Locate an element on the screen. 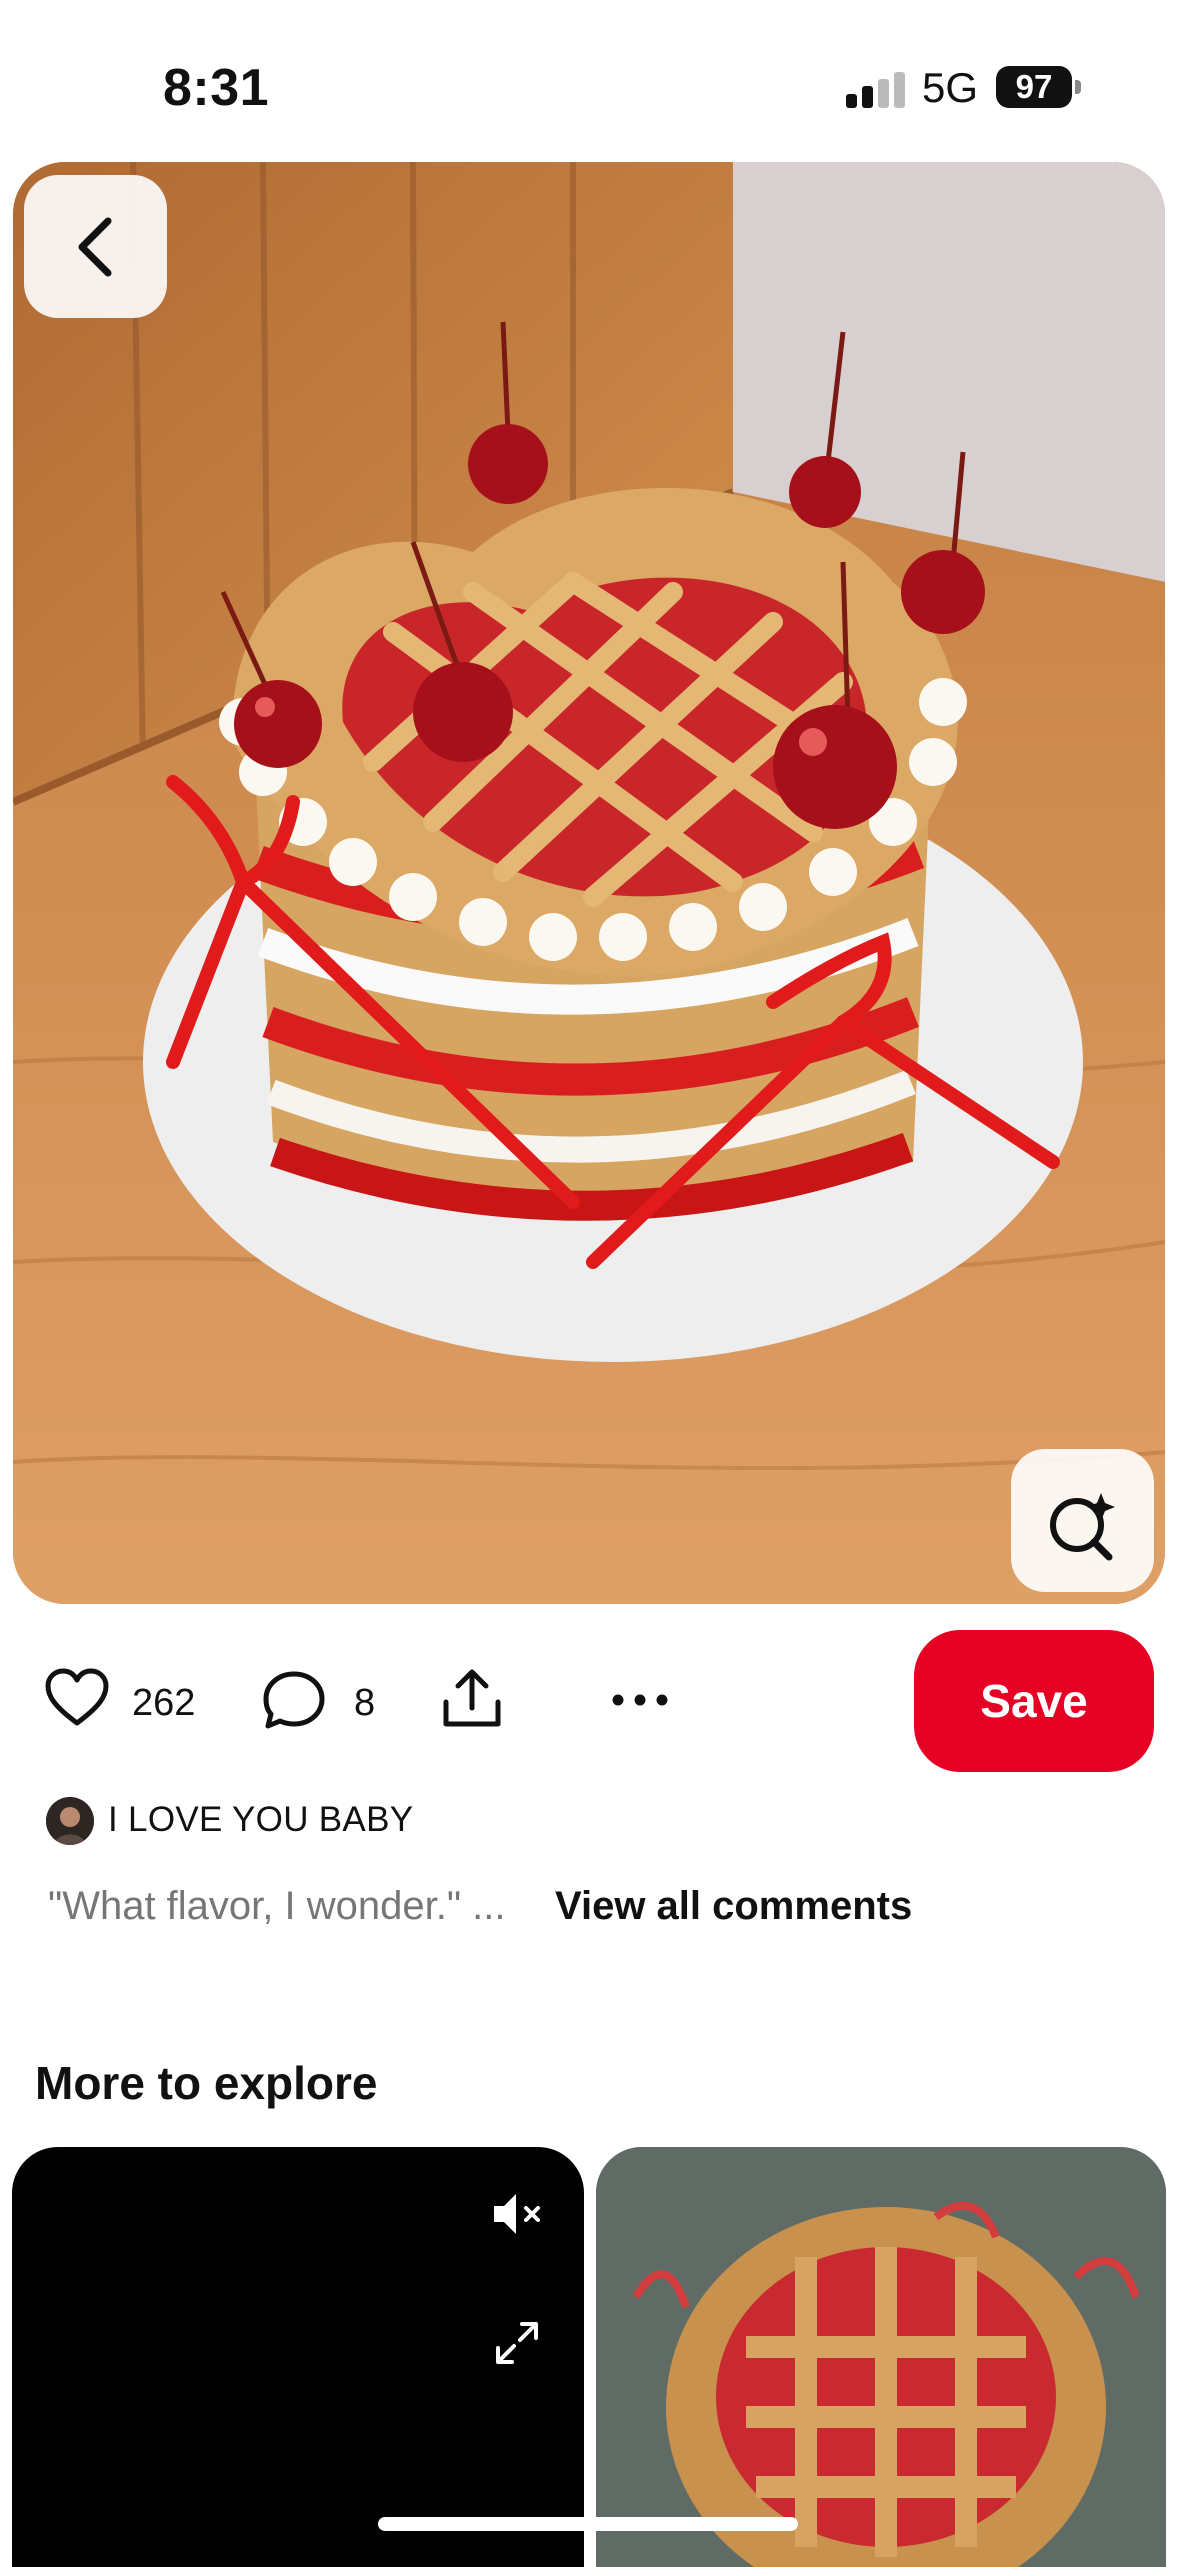 The height and width of the screenshot is (2567, 1179). ellipsis-icon is located at coordinates (640, 1700).